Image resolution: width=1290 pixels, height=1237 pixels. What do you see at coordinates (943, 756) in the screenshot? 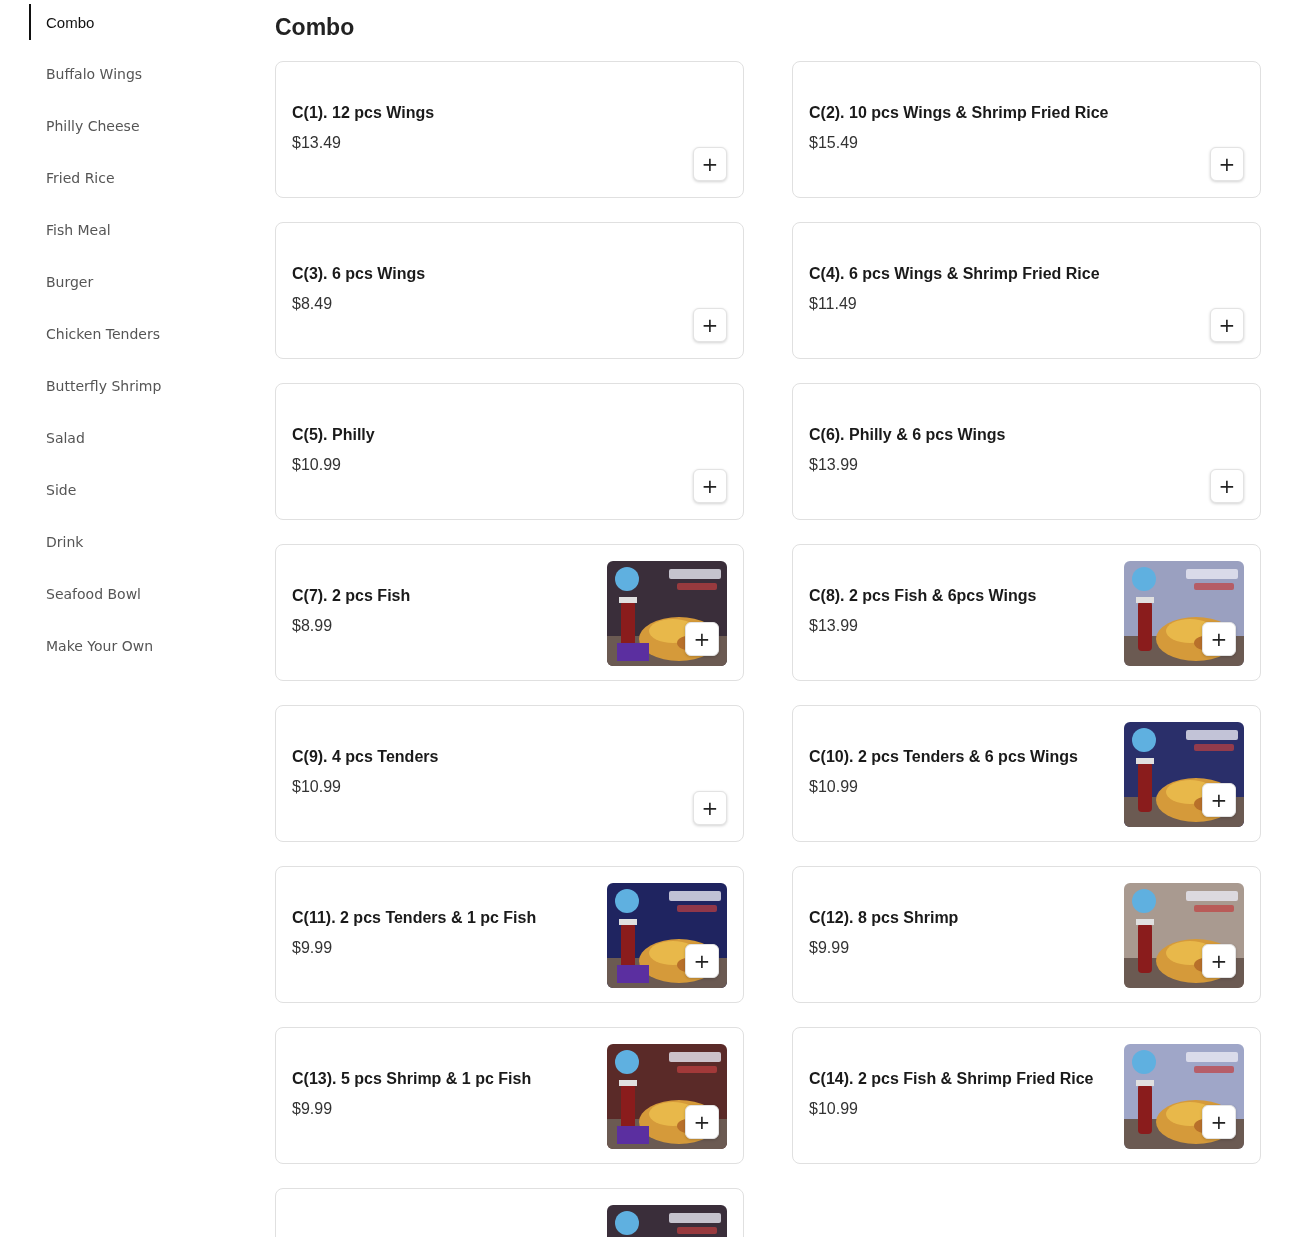
I see `item-name: C(10). 2 pcs Tenders & 6 pcs Wings` at bounding box center [943, 756].